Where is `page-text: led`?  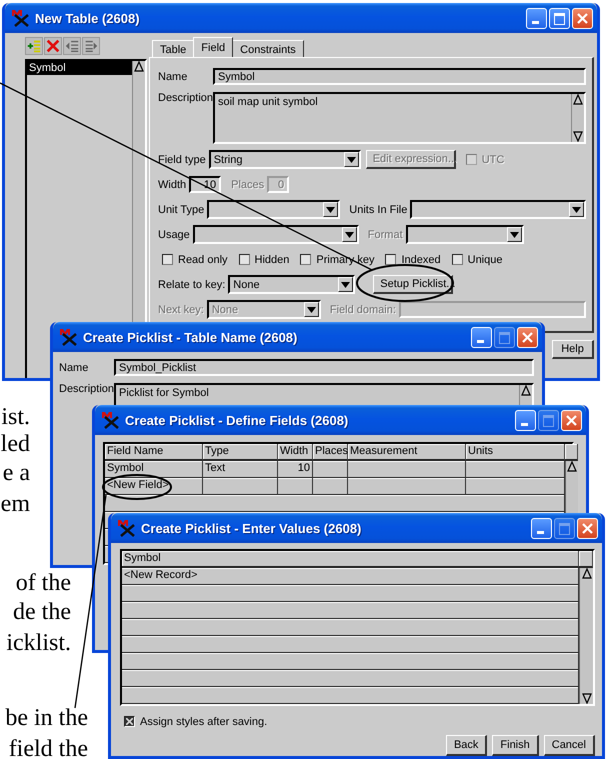 page-text: led is located at coordinates (15, 444).